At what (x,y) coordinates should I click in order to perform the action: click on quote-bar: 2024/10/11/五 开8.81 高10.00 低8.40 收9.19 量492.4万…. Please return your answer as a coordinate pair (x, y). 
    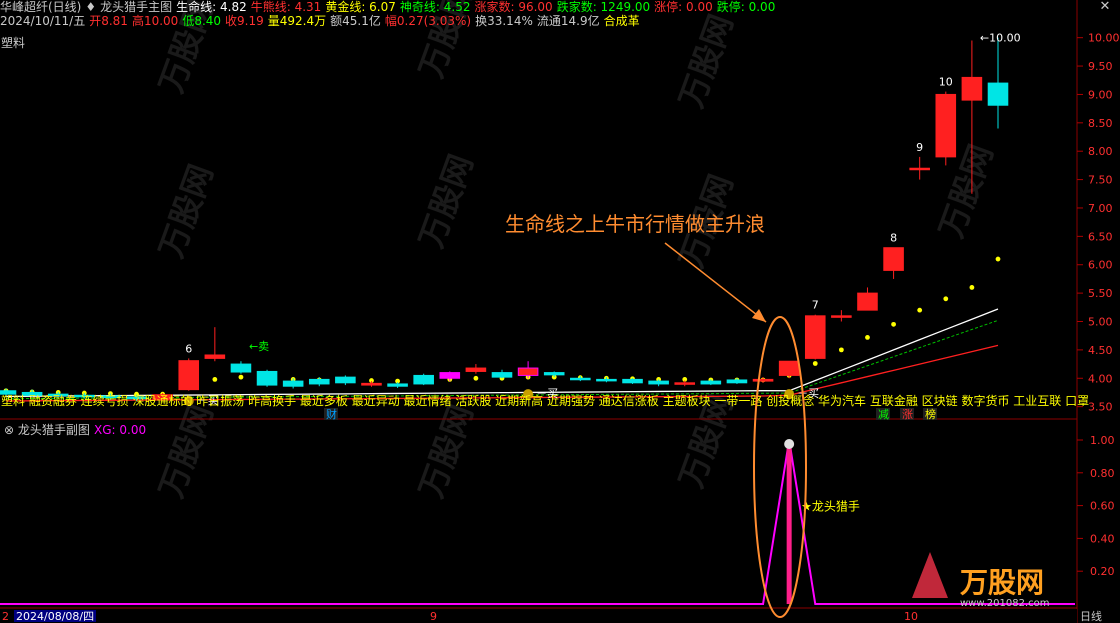
    Looking at the image, I should click on (560, 21).